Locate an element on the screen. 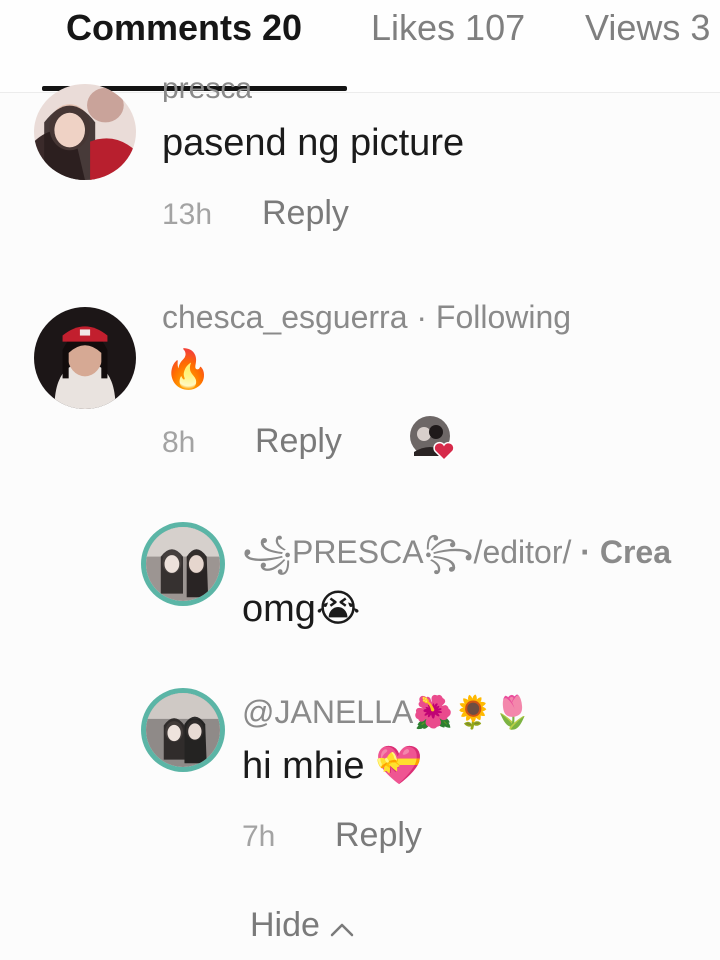 The image size is (720, 960). chevron-up-icon is located at coordinates (342, 930).